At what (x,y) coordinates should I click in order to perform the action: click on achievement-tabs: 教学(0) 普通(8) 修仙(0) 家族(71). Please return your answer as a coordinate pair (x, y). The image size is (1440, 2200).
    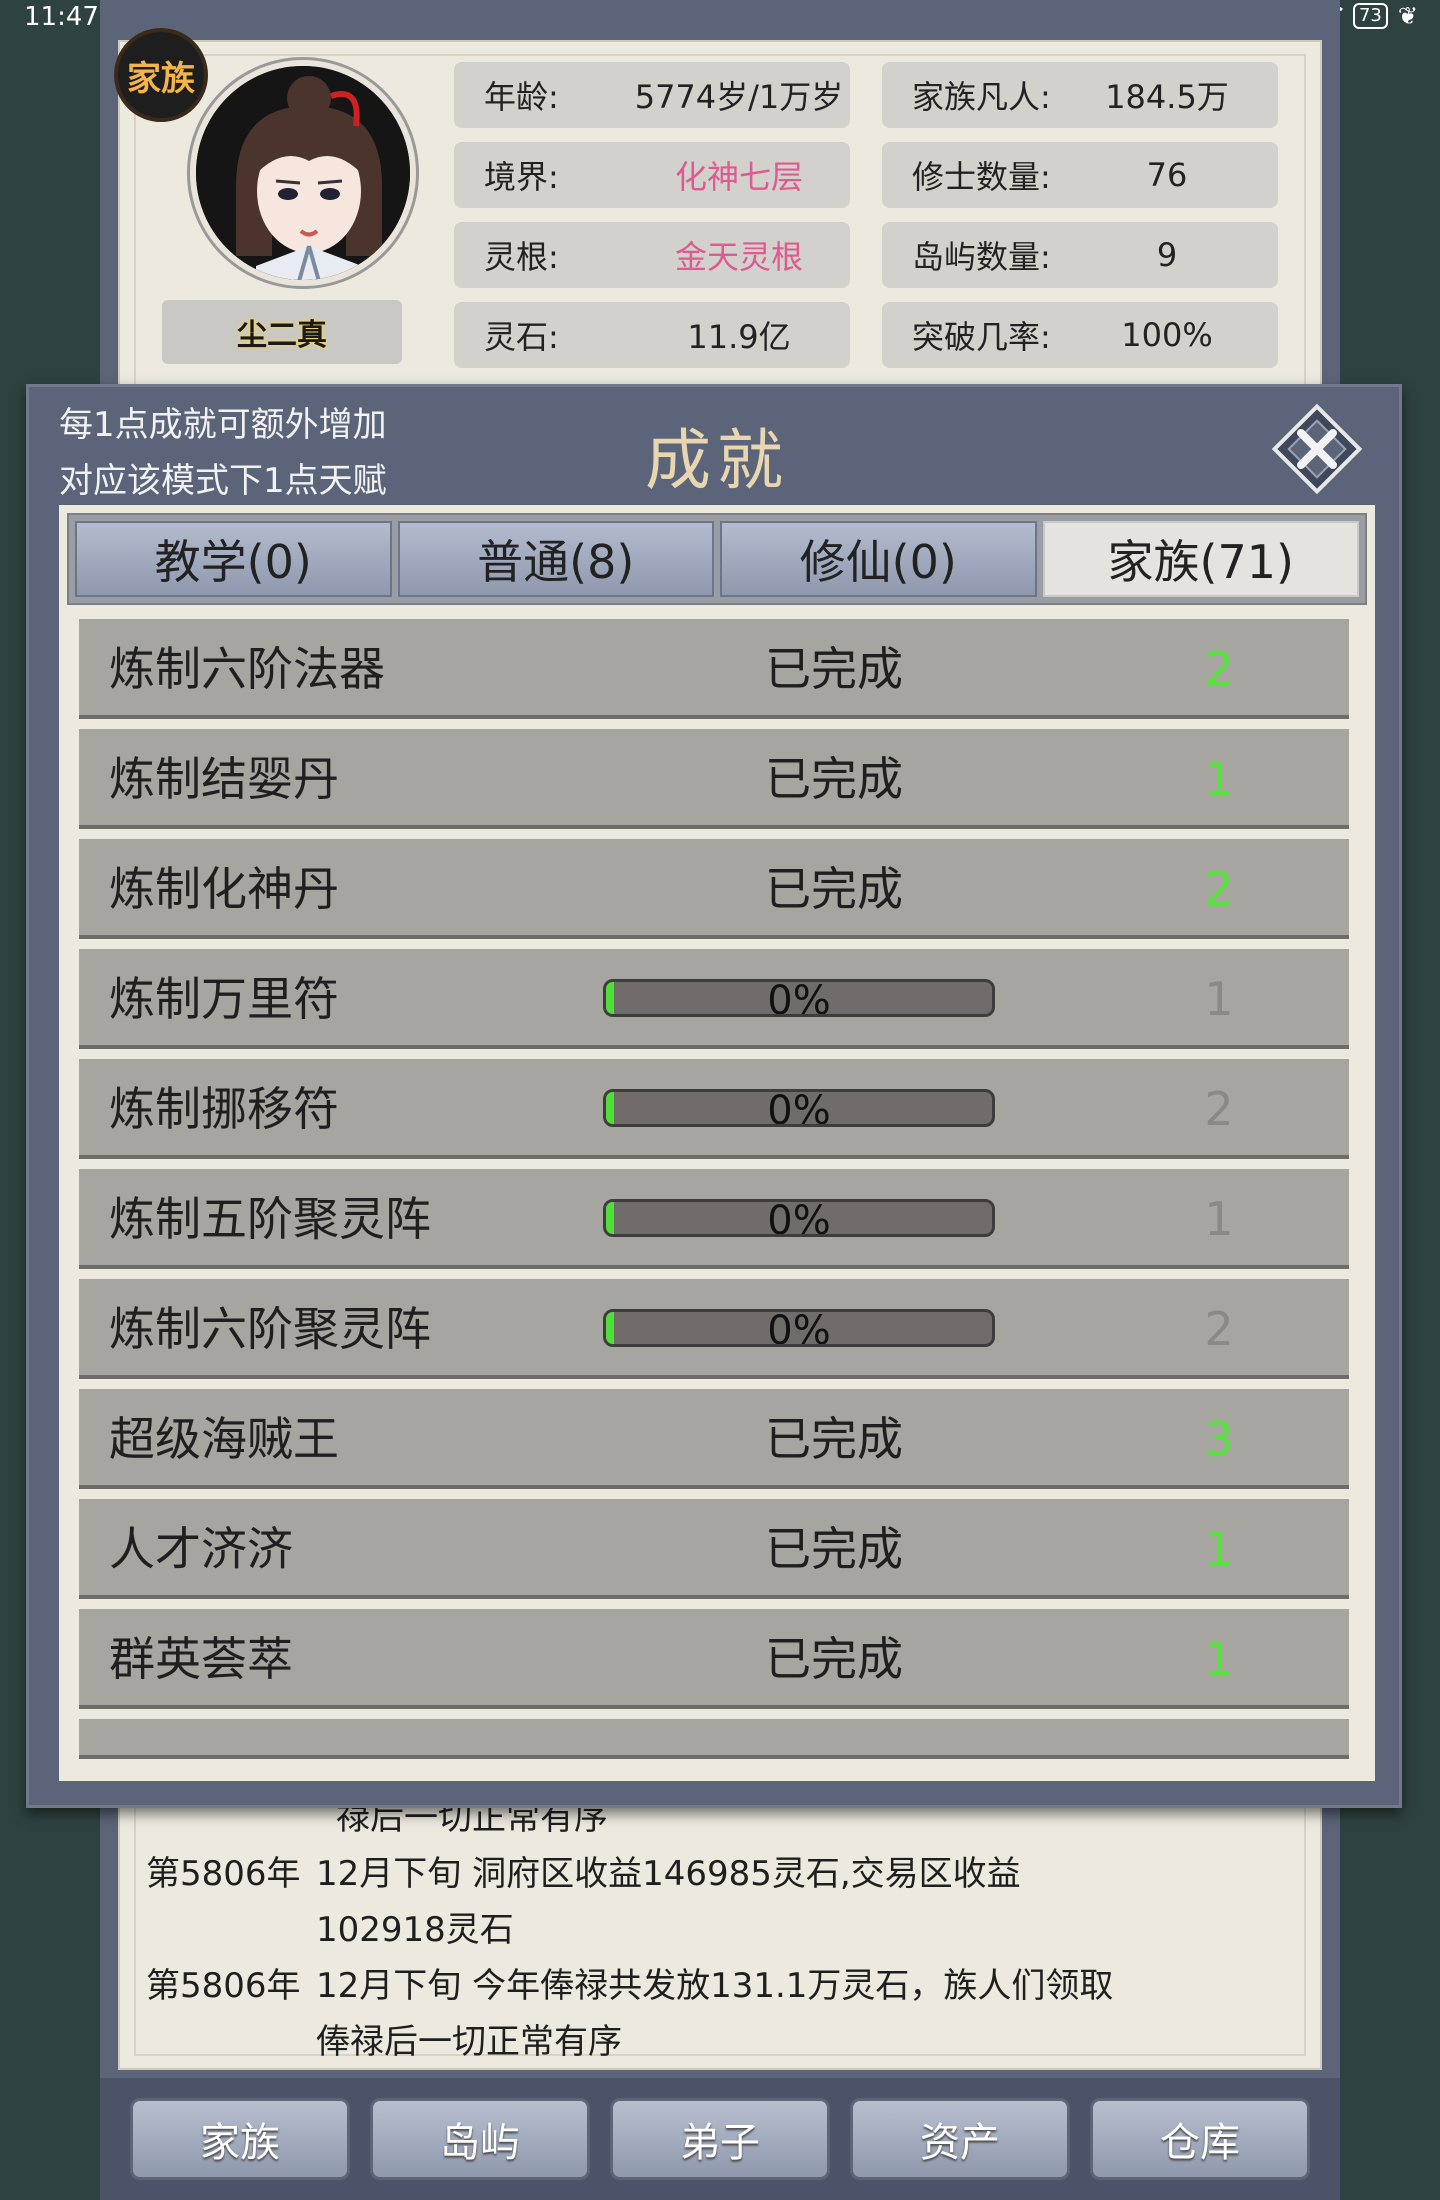
    Looking at the image, I should click on (717, 559).